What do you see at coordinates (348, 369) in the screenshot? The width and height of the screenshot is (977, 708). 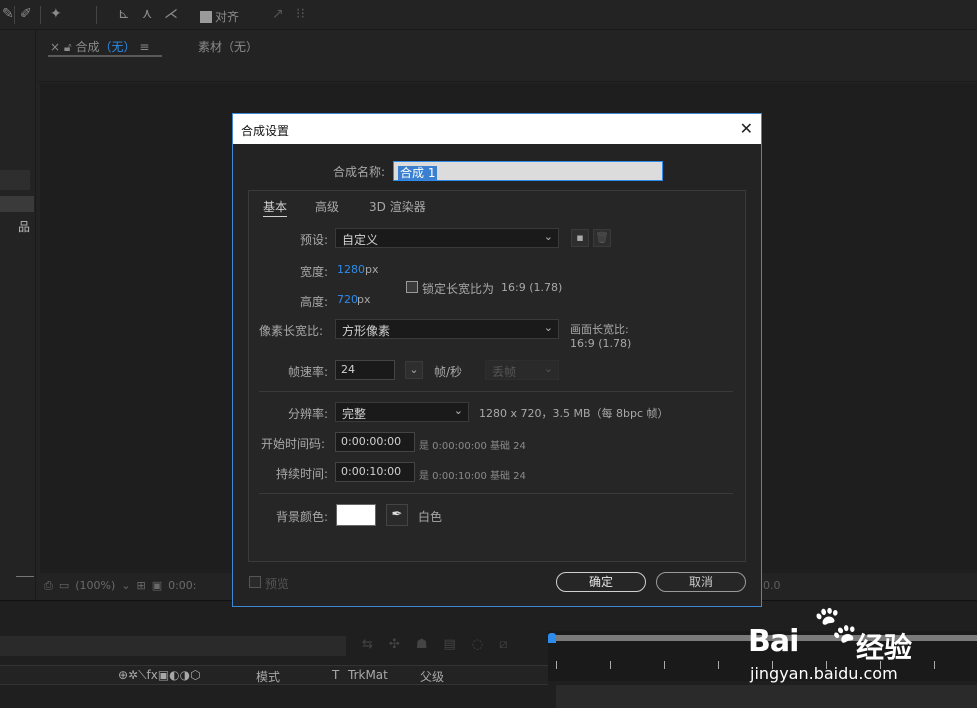 I see `framerate-value: 24` at bounding box center [348, 369].